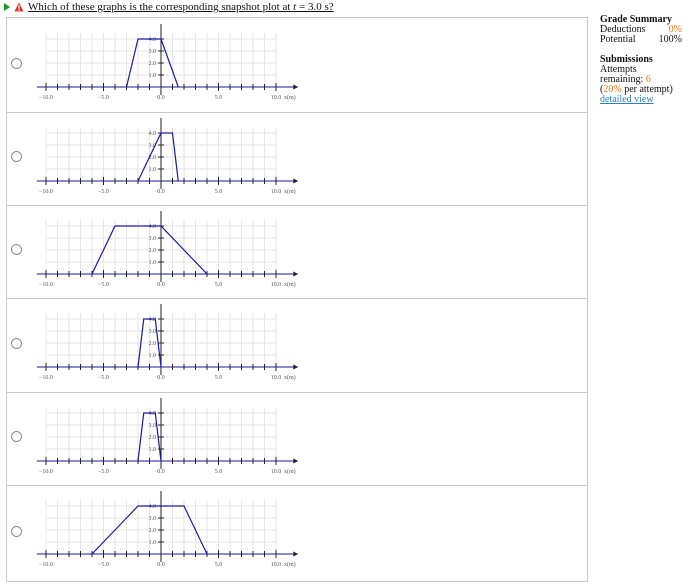  I want to click on answer-option-3: −10.0 −5.0 0.0 5.0 10.0 x(m) 1.0 2.0 3.0 4.0, so click(297, 251).